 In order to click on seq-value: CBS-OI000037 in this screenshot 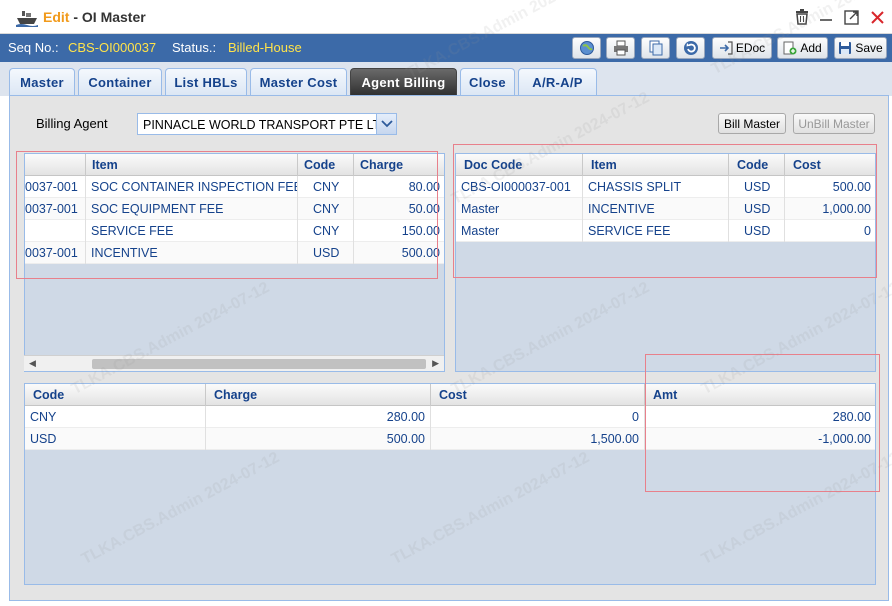, I will do `click(112, 47)`.